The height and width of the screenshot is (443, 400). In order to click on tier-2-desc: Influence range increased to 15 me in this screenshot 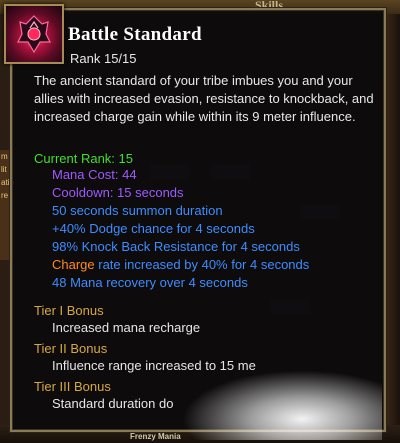, I will do `click(154, 365)`.